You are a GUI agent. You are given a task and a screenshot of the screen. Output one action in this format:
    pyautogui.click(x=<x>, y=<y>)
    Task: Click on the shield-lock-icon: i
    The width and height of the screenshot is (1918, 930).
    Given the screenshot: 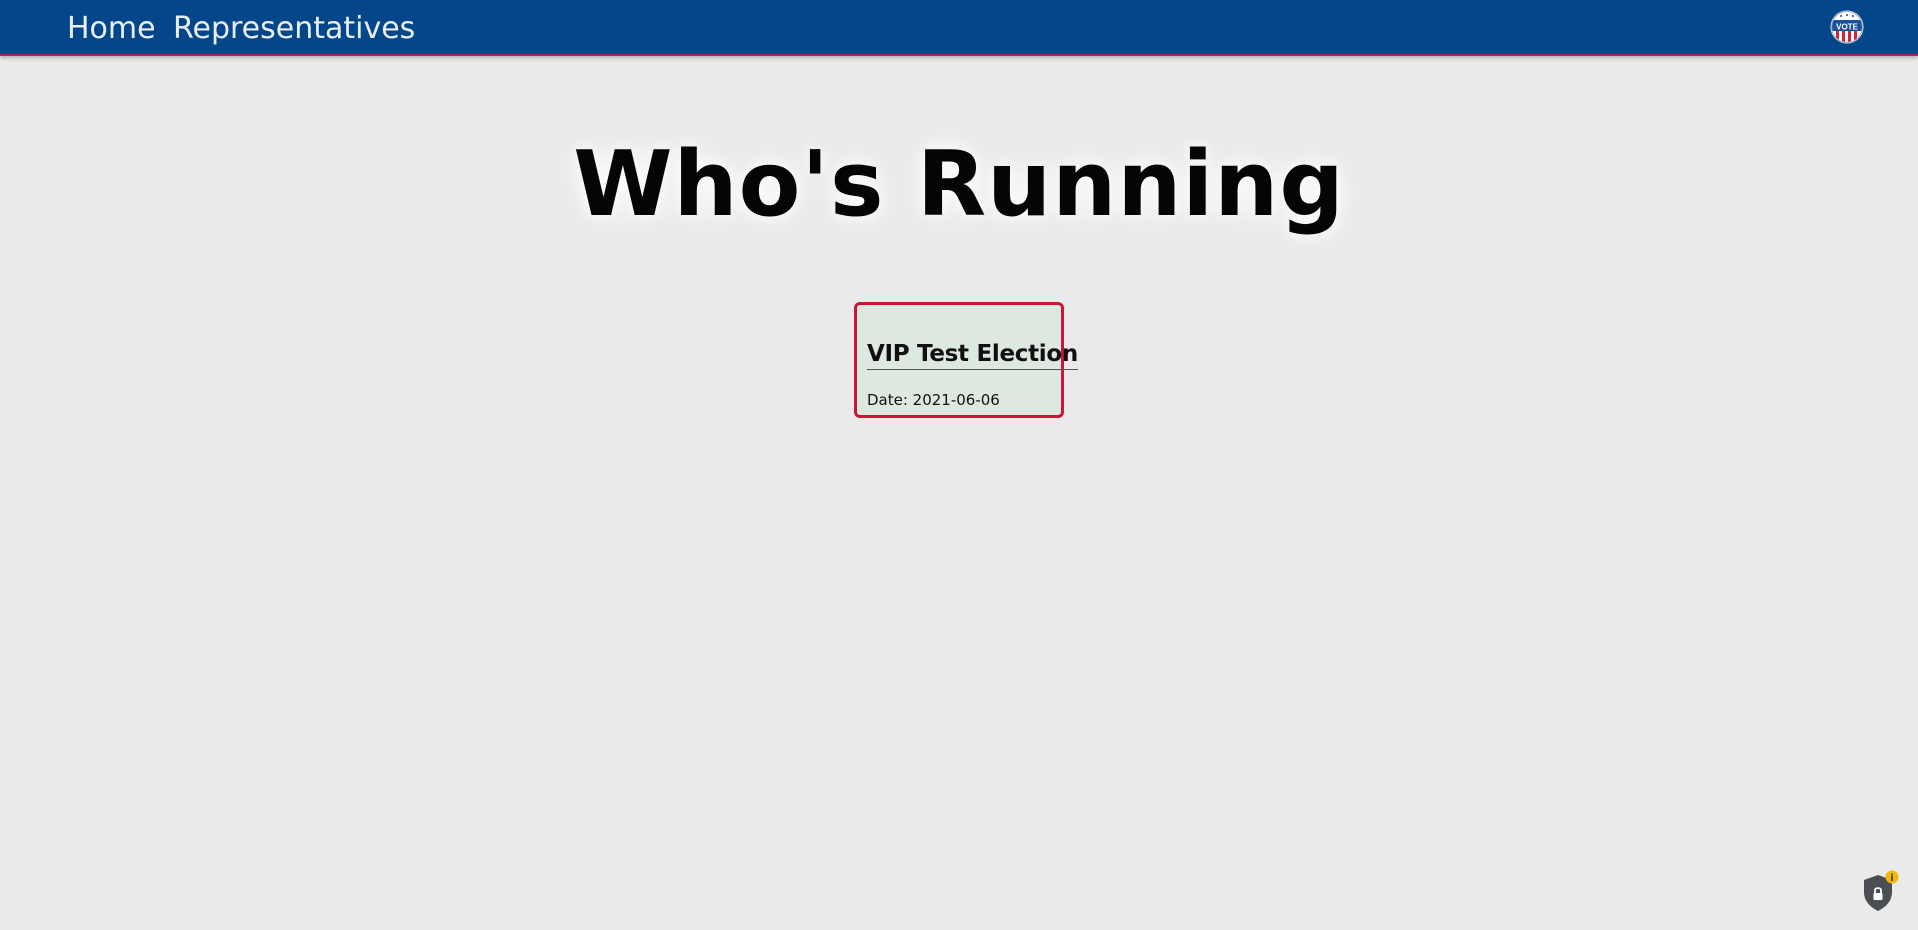 What is the action you would take?
    pyautogui.click(x=1880, y=892)
    